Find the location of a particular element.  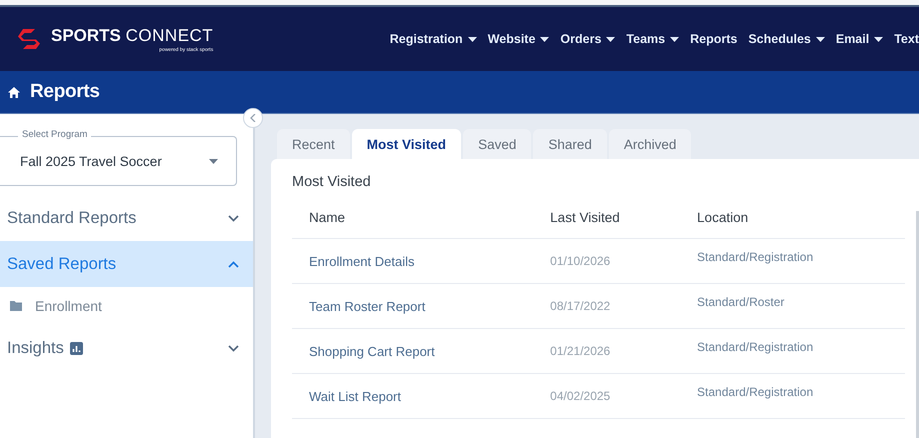

tab: Archived is located at coordinates (650, 144).